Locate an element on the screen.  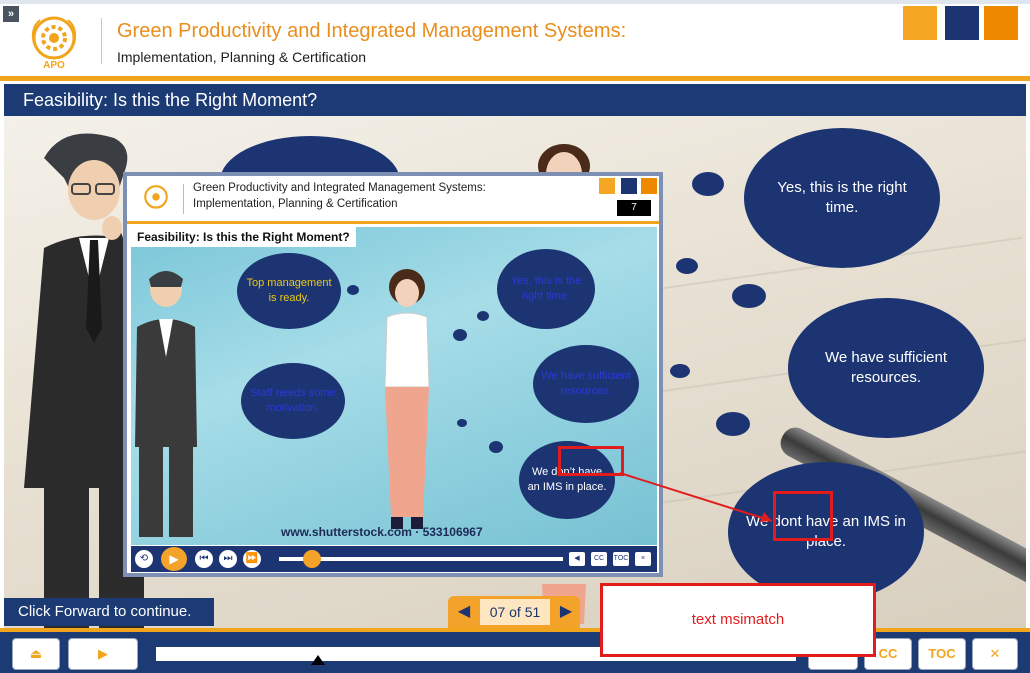
slide-counter: 07 of 51 is located at coordinates (515, 612).